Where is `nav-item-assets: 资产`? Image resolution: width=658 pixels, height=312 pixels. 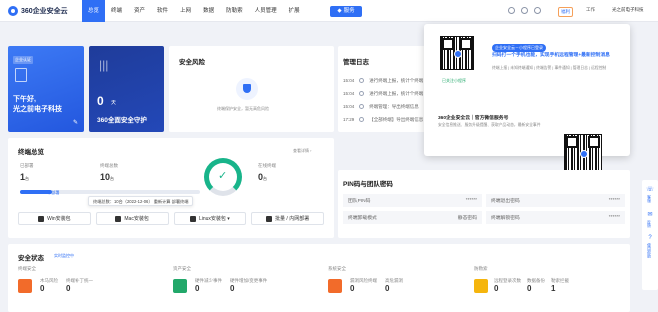
nav-item-assets: 资产 is located at coordinates (139, 11).